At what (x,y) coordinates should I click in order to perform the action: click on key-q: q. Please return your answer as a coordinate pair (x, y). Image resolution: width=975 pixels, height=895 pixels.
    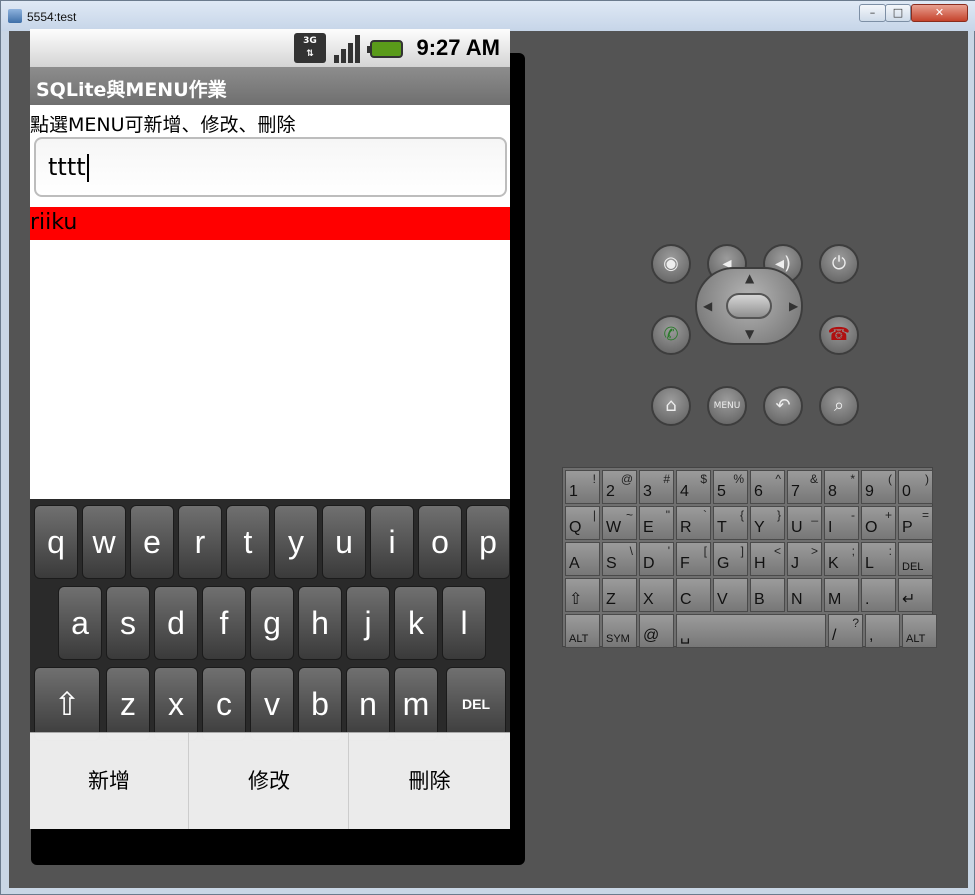
    Looking at the image, I should click on (56, 542).